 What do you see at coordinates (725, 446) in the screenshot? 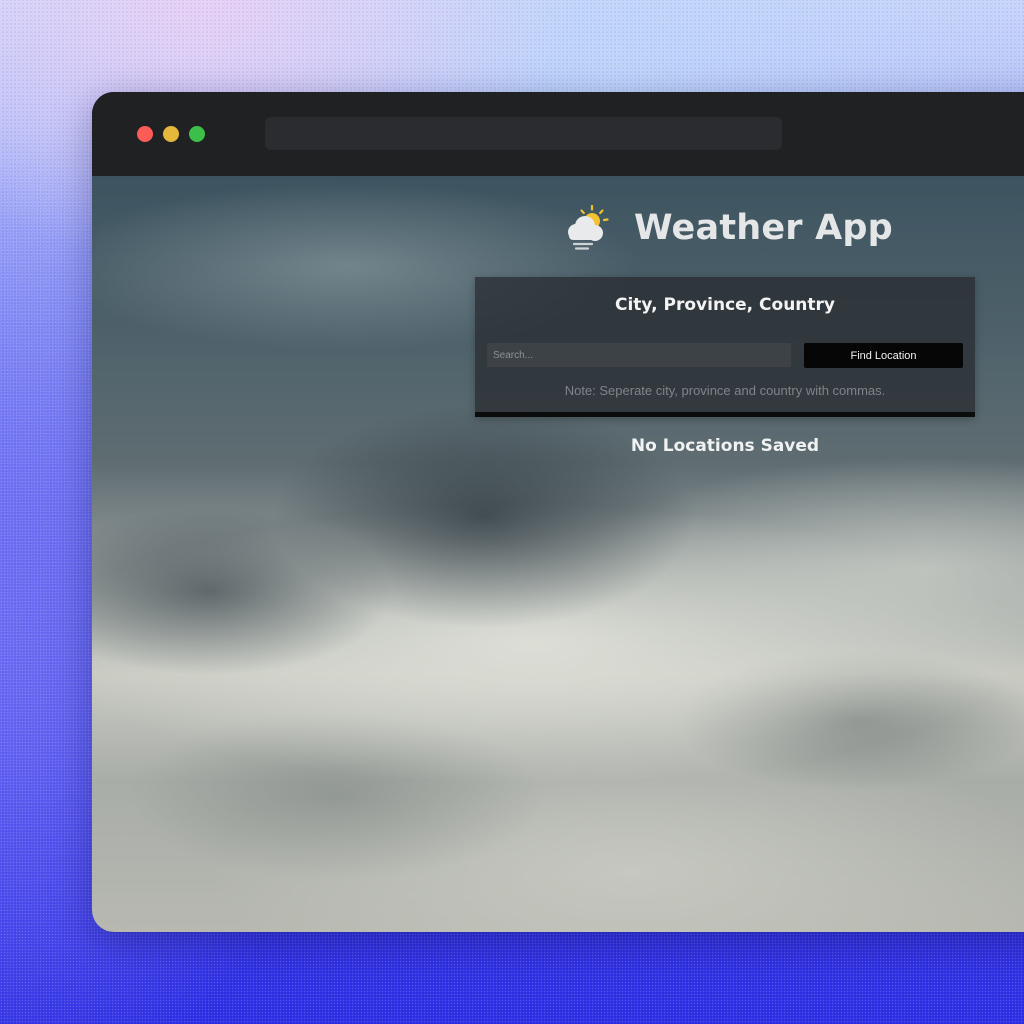
I see `no-locations-message: No Locations Saved` at bounding box center [725, 446].